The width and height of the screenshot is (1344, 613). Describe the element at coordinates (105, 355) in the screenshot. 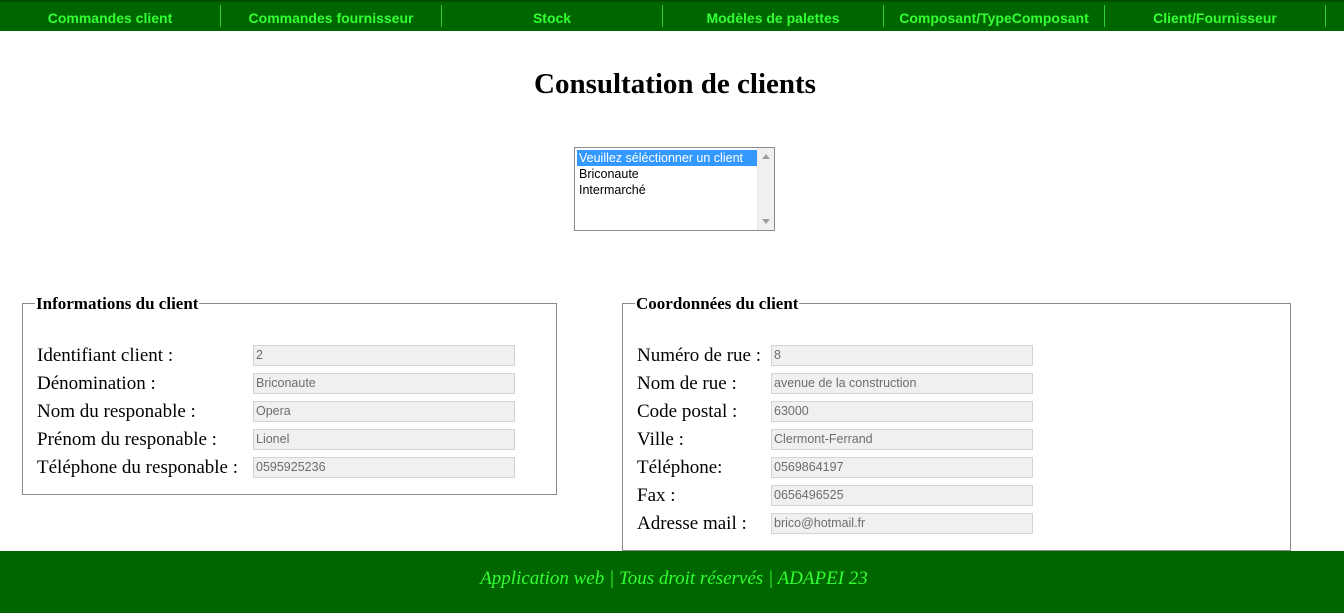

I see `client-id-label: Identifiant client :` at that location.